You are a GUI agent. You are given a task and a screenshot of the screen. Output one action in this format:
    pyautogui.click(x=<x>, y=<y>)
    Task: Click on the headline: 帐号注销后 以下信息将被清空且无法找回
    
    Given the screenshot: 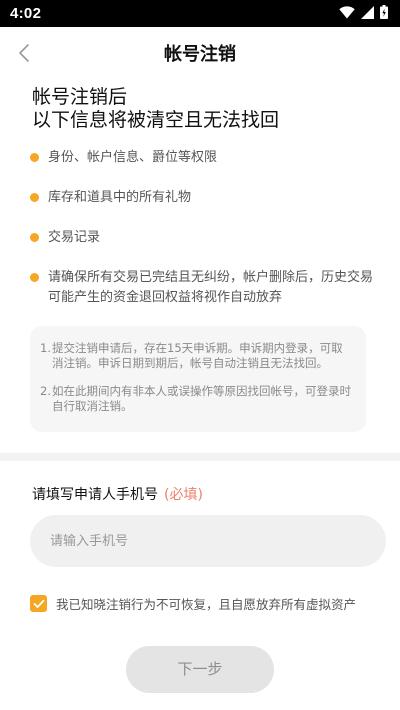 What is the action you would take?
    pyautogui.click(x=202, y=109)
    